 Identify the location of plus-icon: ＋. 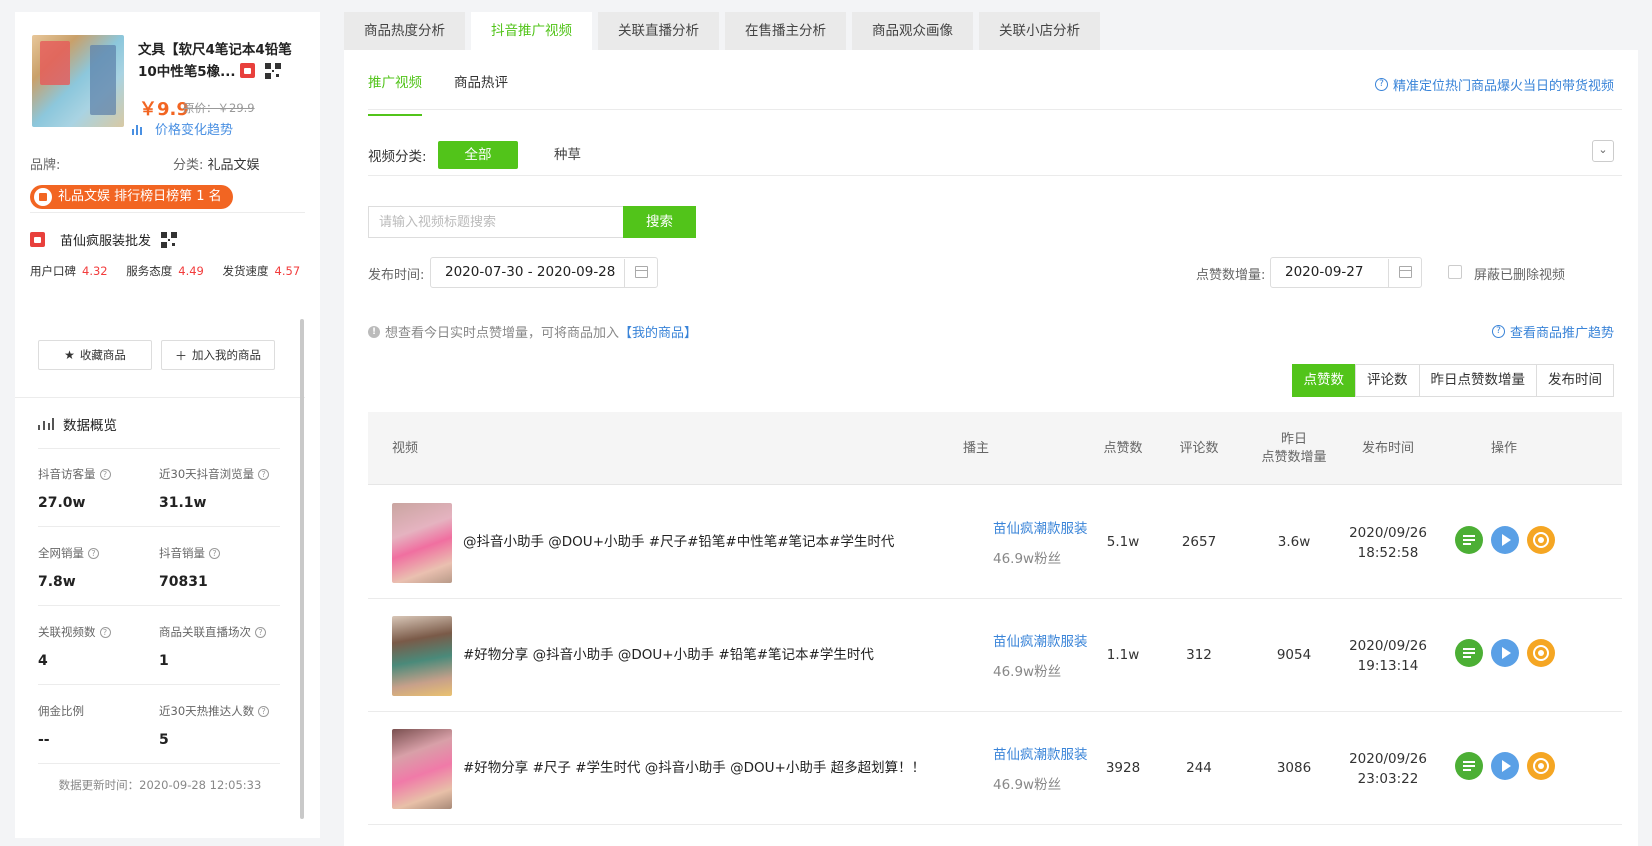
(180, 355).